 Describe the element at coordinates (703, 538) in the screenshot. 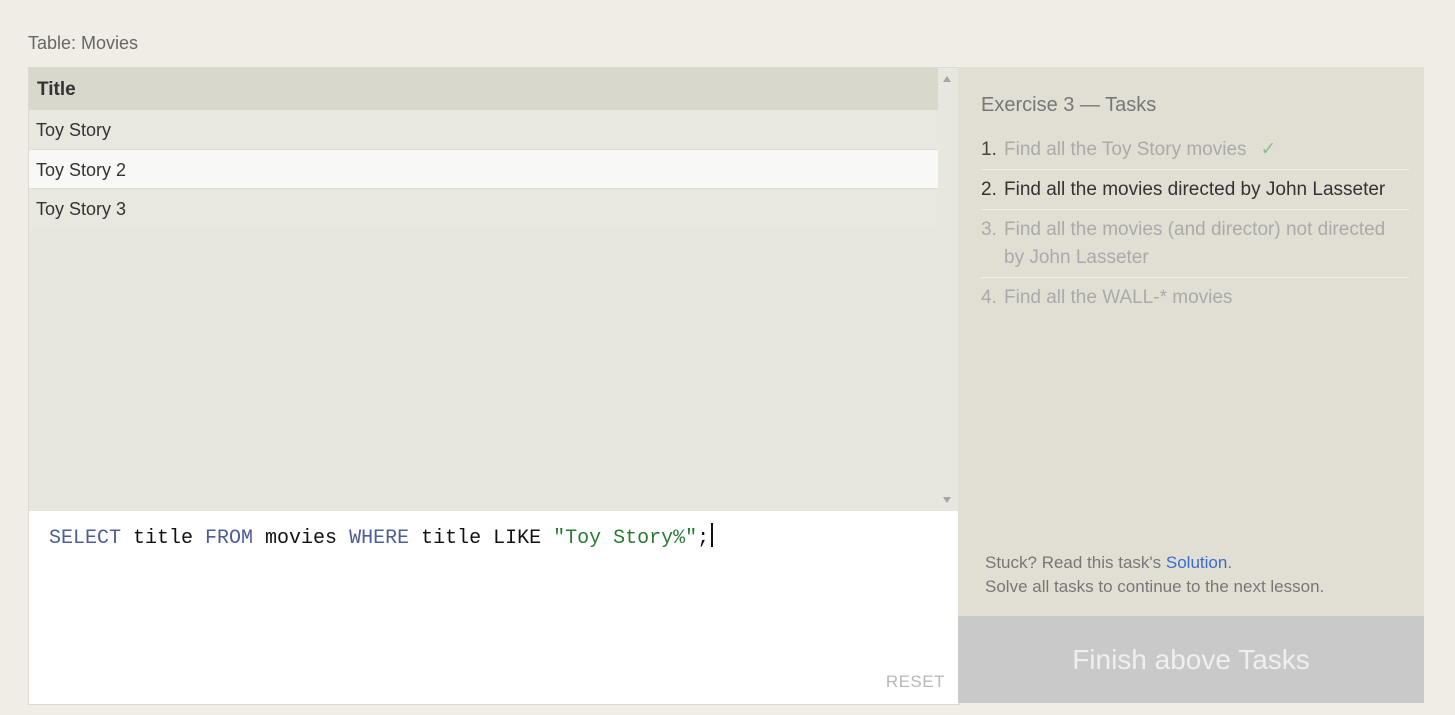

I see `sql-text: ;` at that location.